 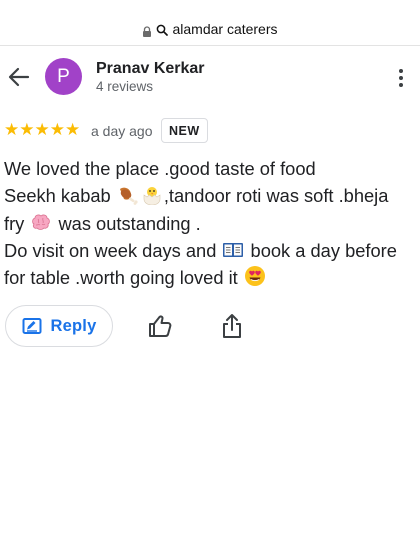 I want to click on review-line: for table .worth going loved it, so click(x=210, y=277).